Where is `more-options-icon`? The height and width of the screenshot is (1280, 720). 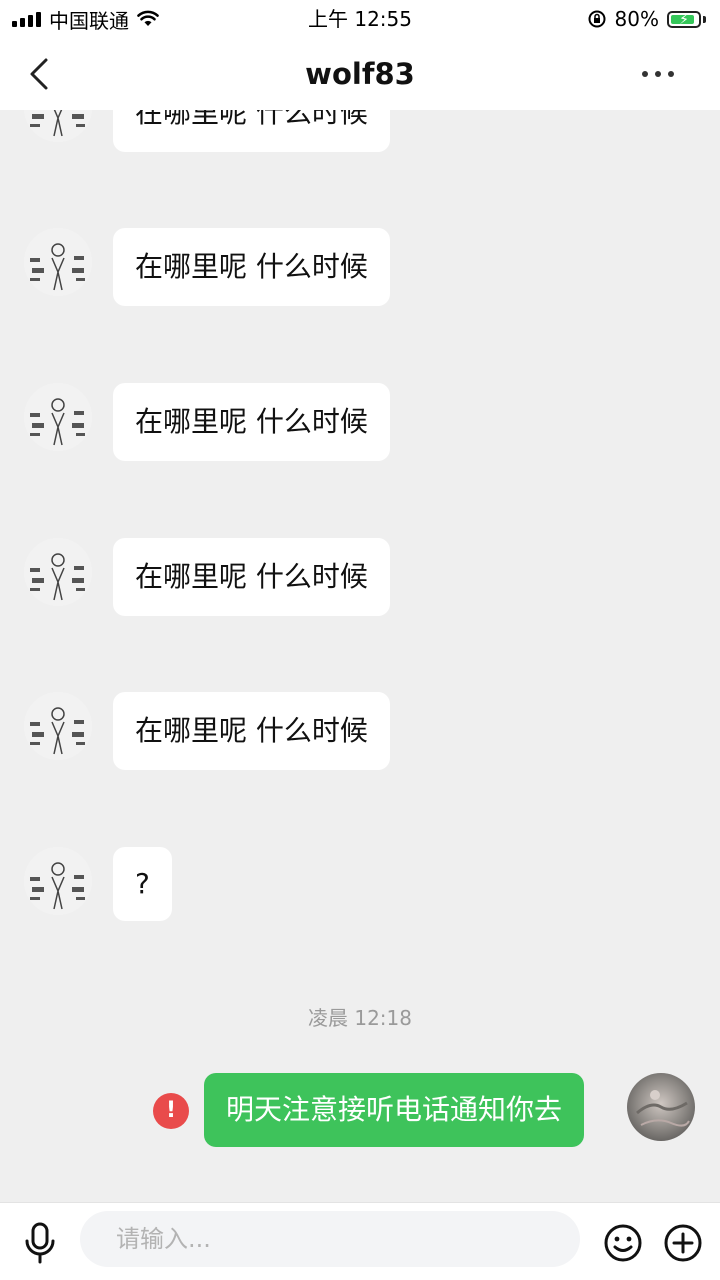 more-options-icon is located at coordinates (658, 74).